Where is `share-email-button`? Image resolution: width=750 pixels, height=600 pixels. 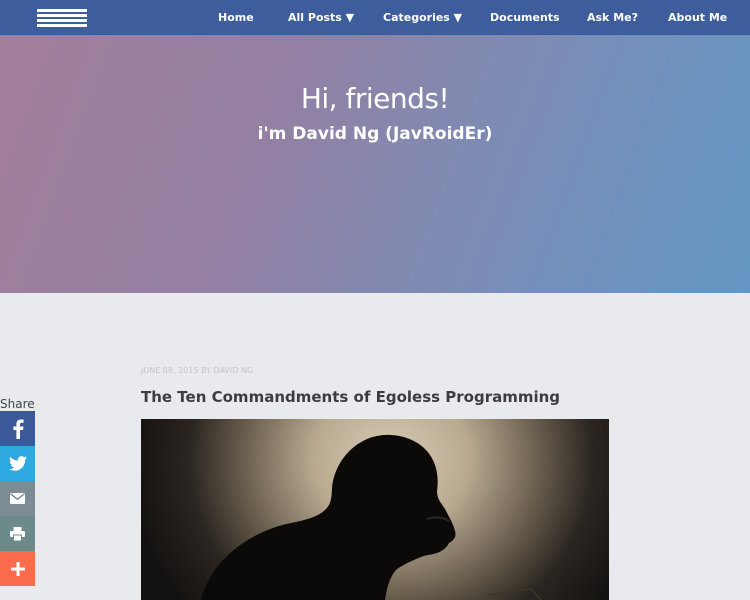 share-email-button is located at coordinates (17, 498).